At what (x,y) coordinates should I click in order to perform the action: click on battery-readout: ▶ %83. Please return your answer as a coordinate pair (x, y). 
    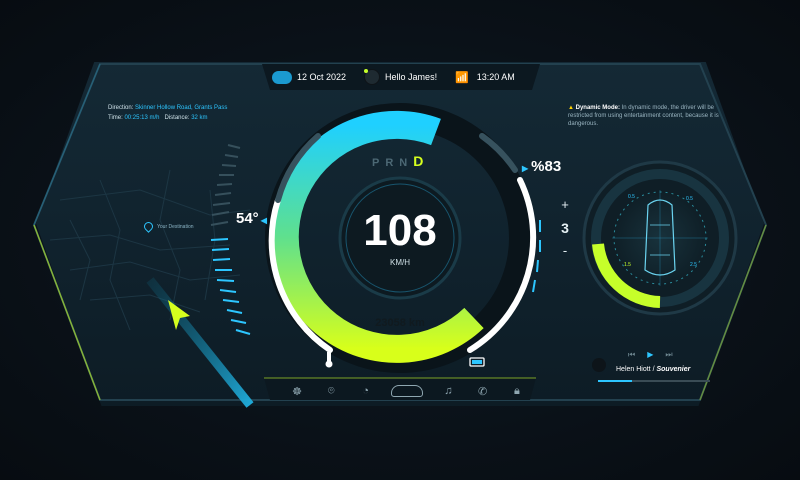
    Looking at the image, I should click on (541, 166).